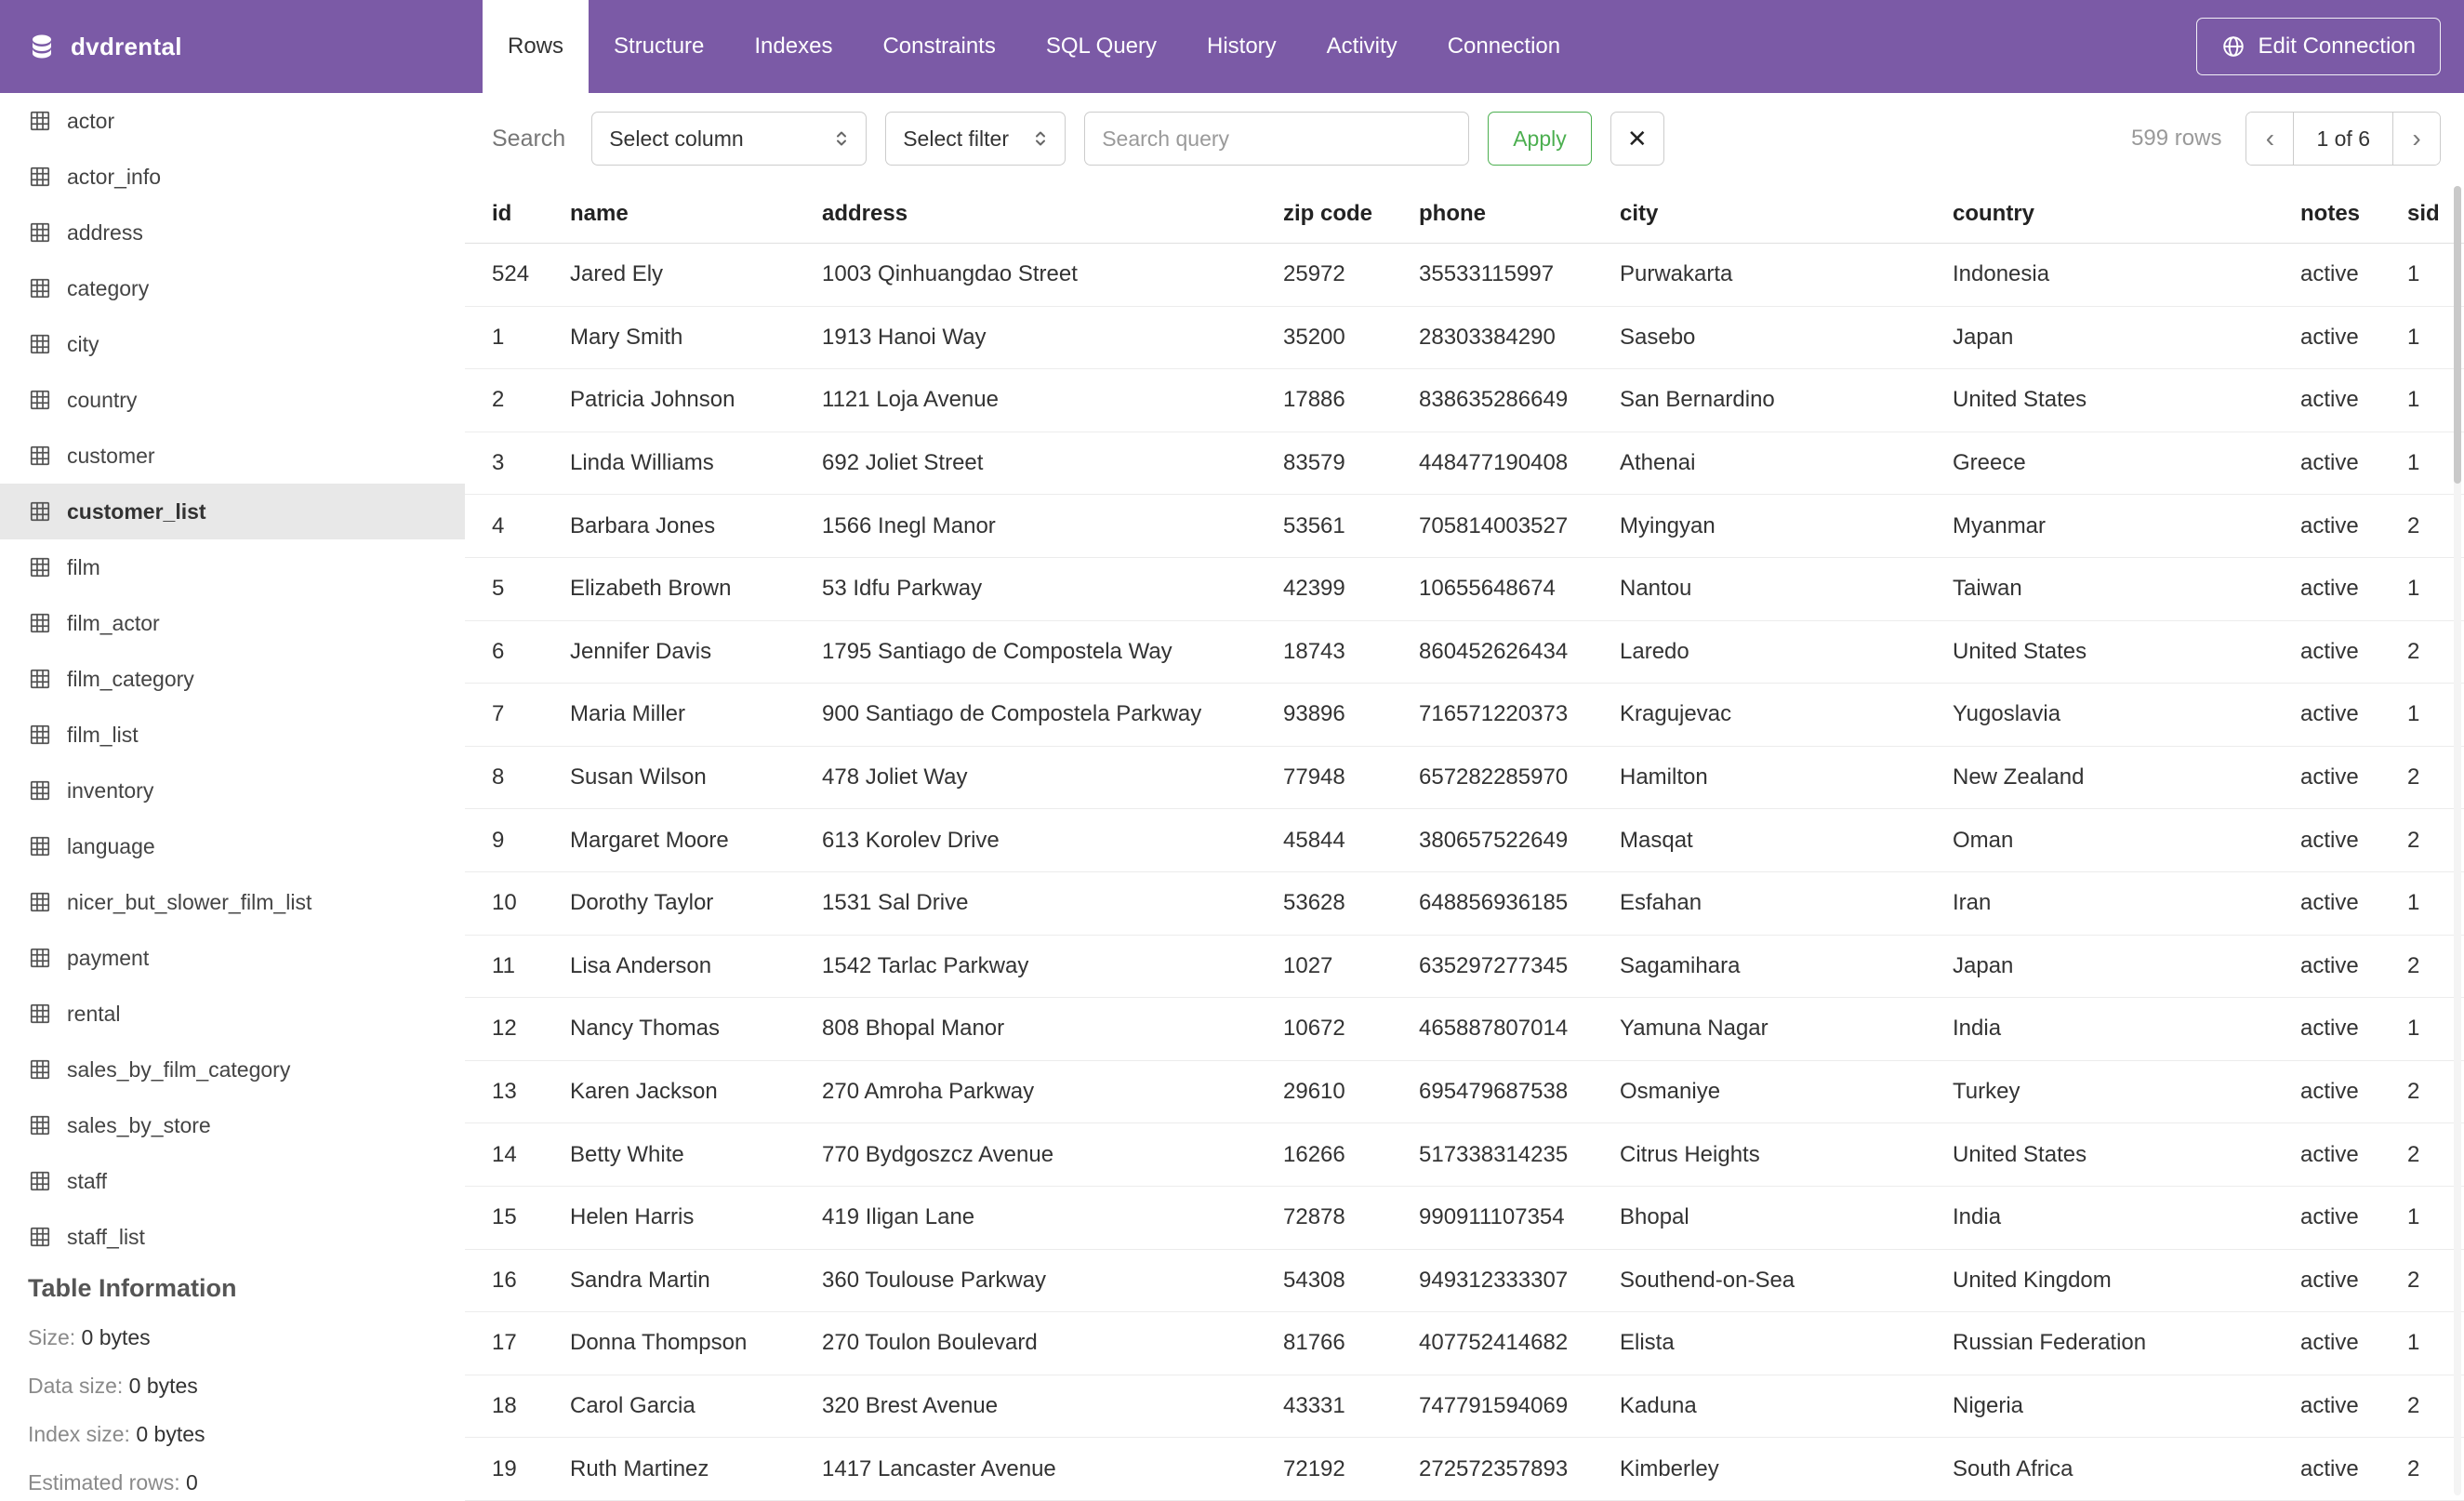 Image resolution: width=2464 pixels, height=1501 pixels. Describe the element at coordinates (232, 177) in the screenshot. I see `sidebar-item-actor-info: actor_info` at that location.